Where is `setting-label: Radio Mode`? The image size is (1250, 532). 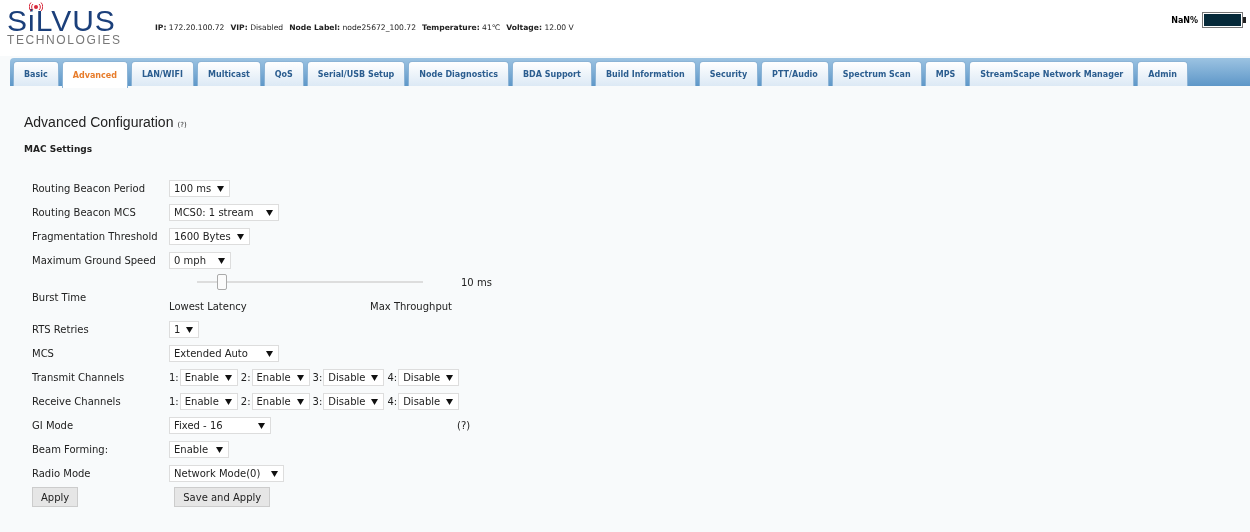
setting-label: Radio Mode is located at coordinates (62, 473).